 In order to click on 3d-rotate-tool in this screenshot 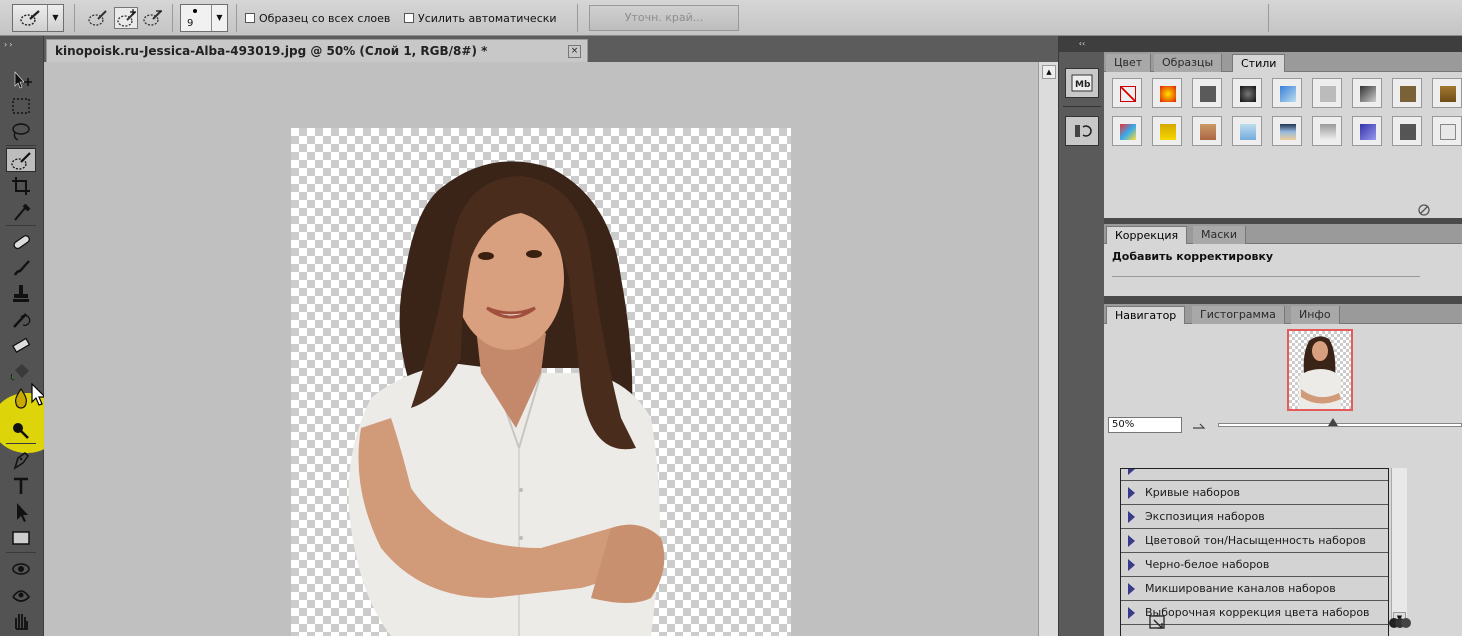, I will do `click(21, 569)`.